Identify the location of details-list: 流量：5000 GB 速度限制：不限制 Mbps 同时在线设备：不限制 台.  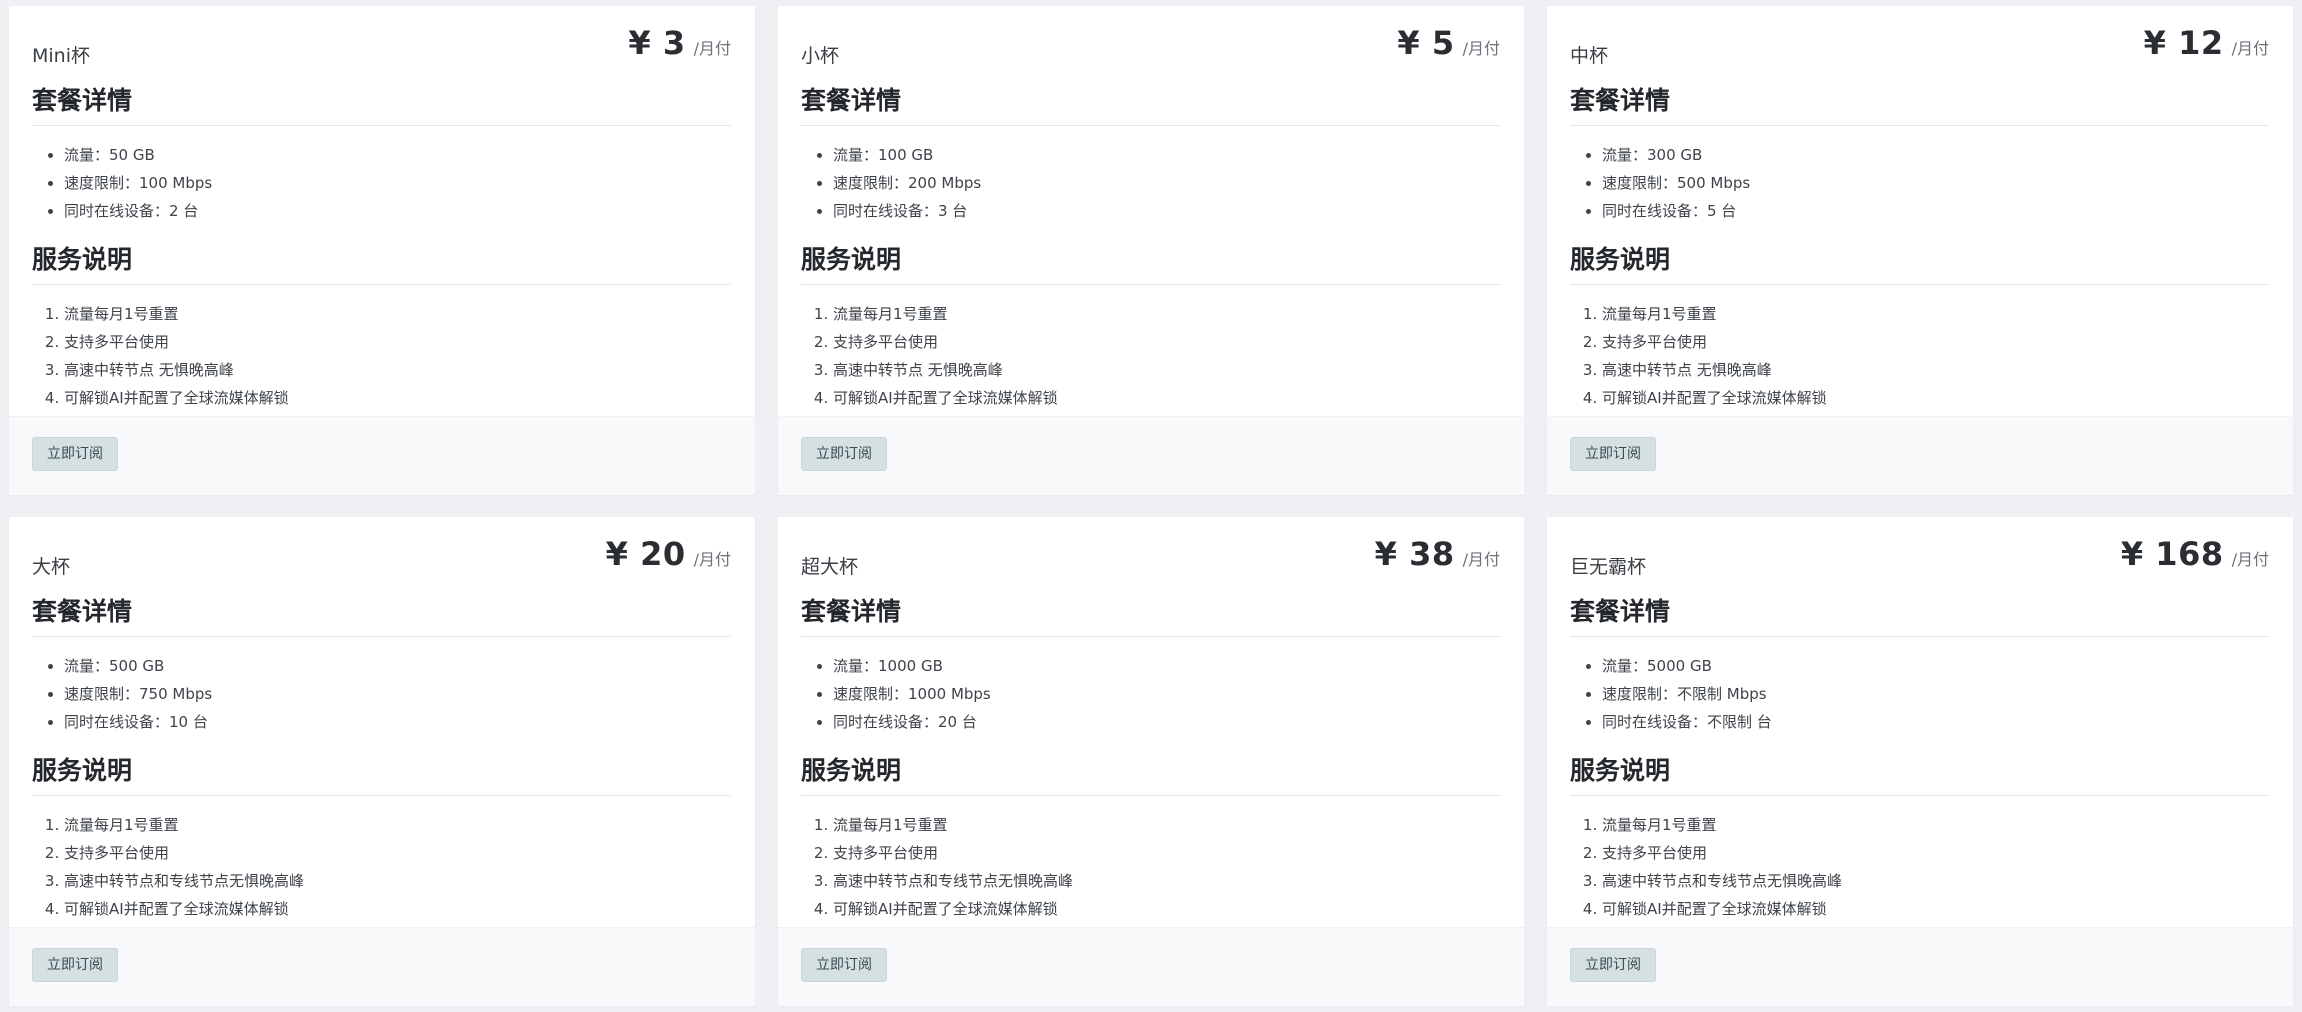
(1919, 694).